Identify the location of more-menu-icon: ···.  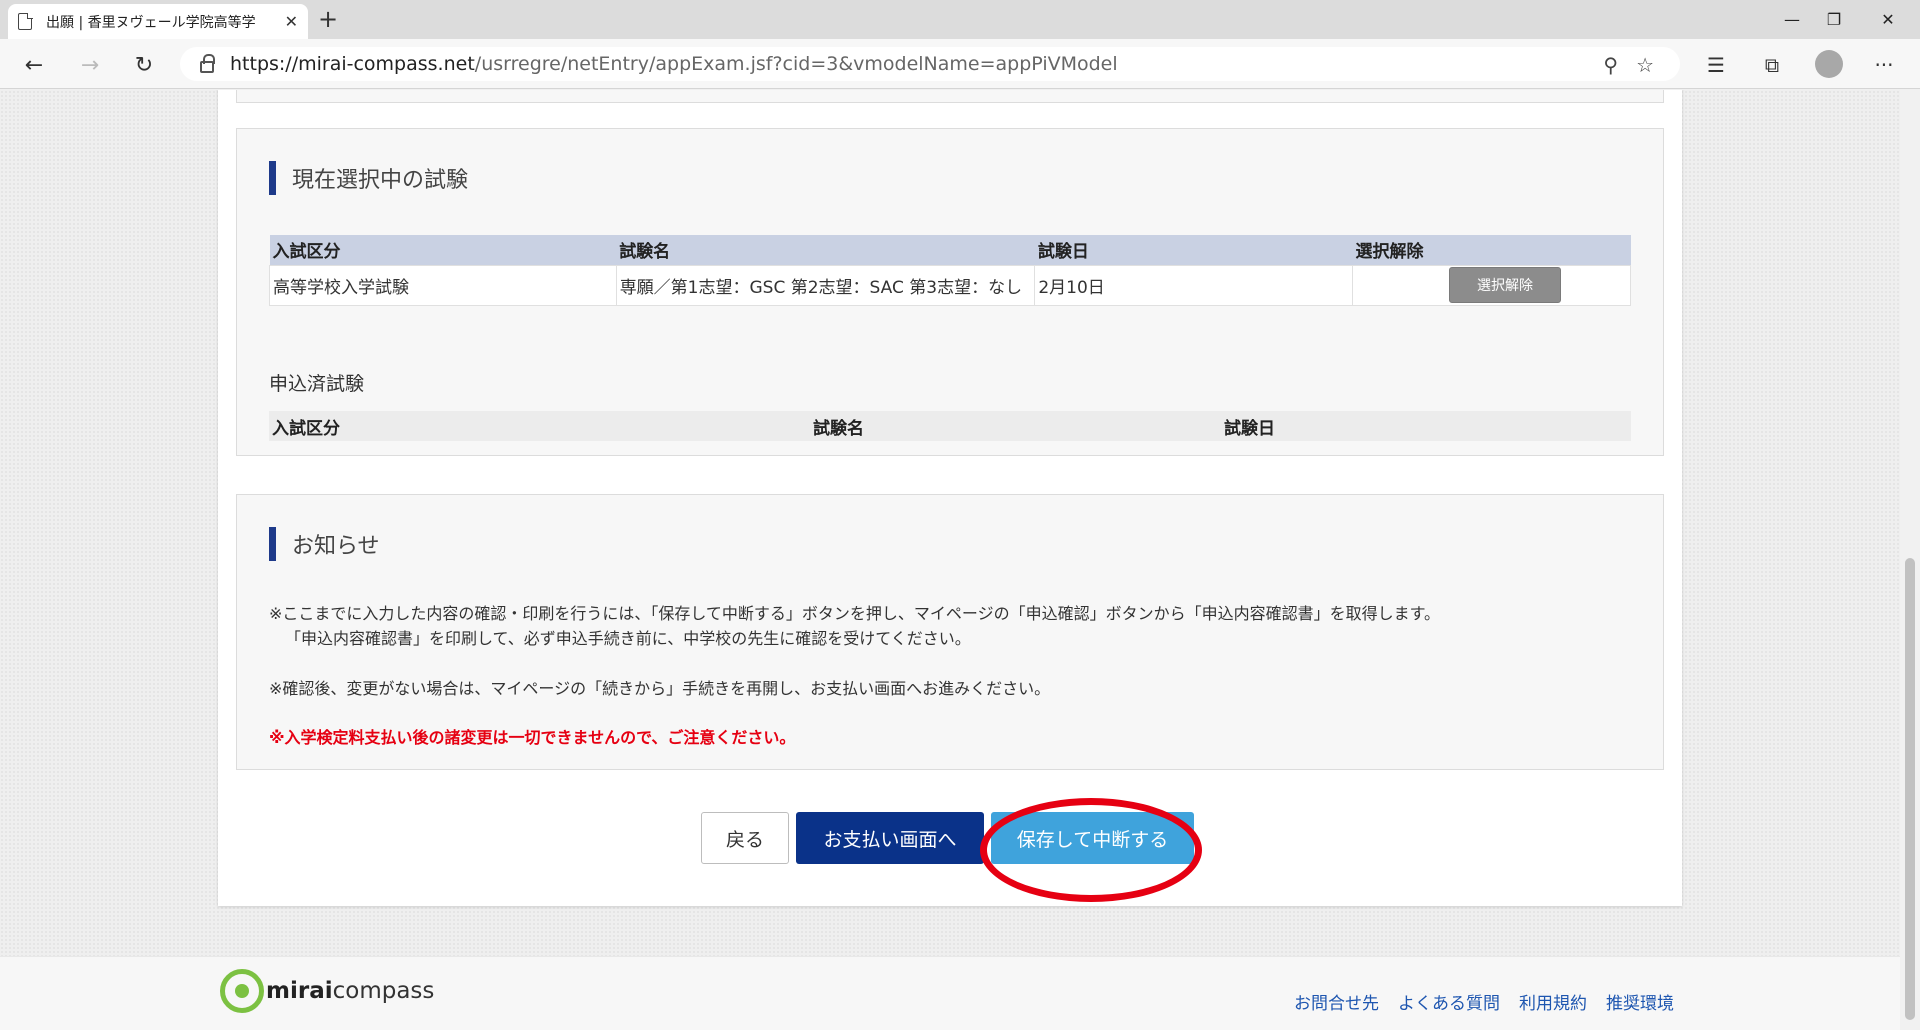
(1884, 65).